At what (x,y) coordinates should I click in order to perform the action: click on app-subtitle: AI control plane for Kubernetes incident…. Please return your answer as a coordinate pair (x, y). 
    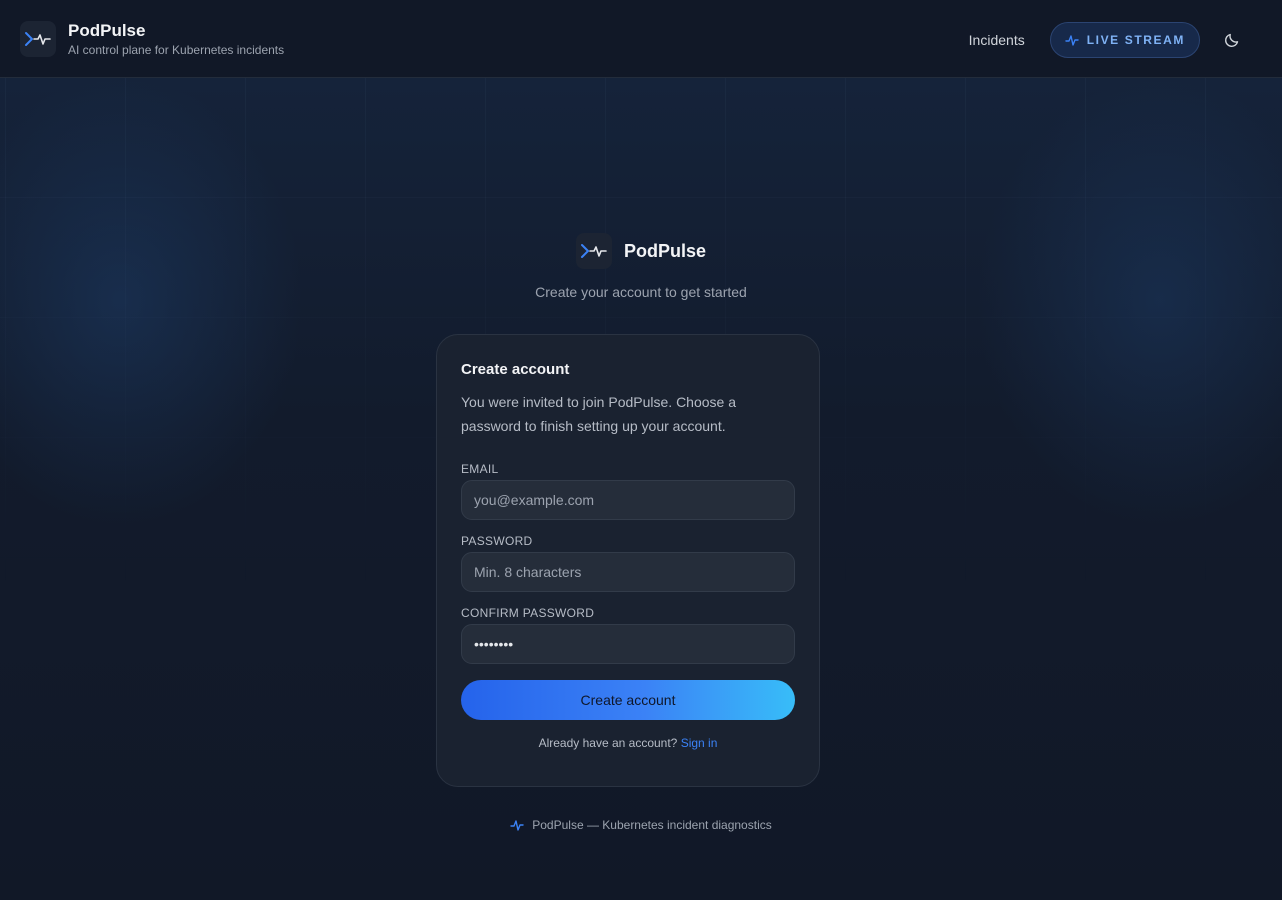
    Looking at the image, I should click on (176, 49).